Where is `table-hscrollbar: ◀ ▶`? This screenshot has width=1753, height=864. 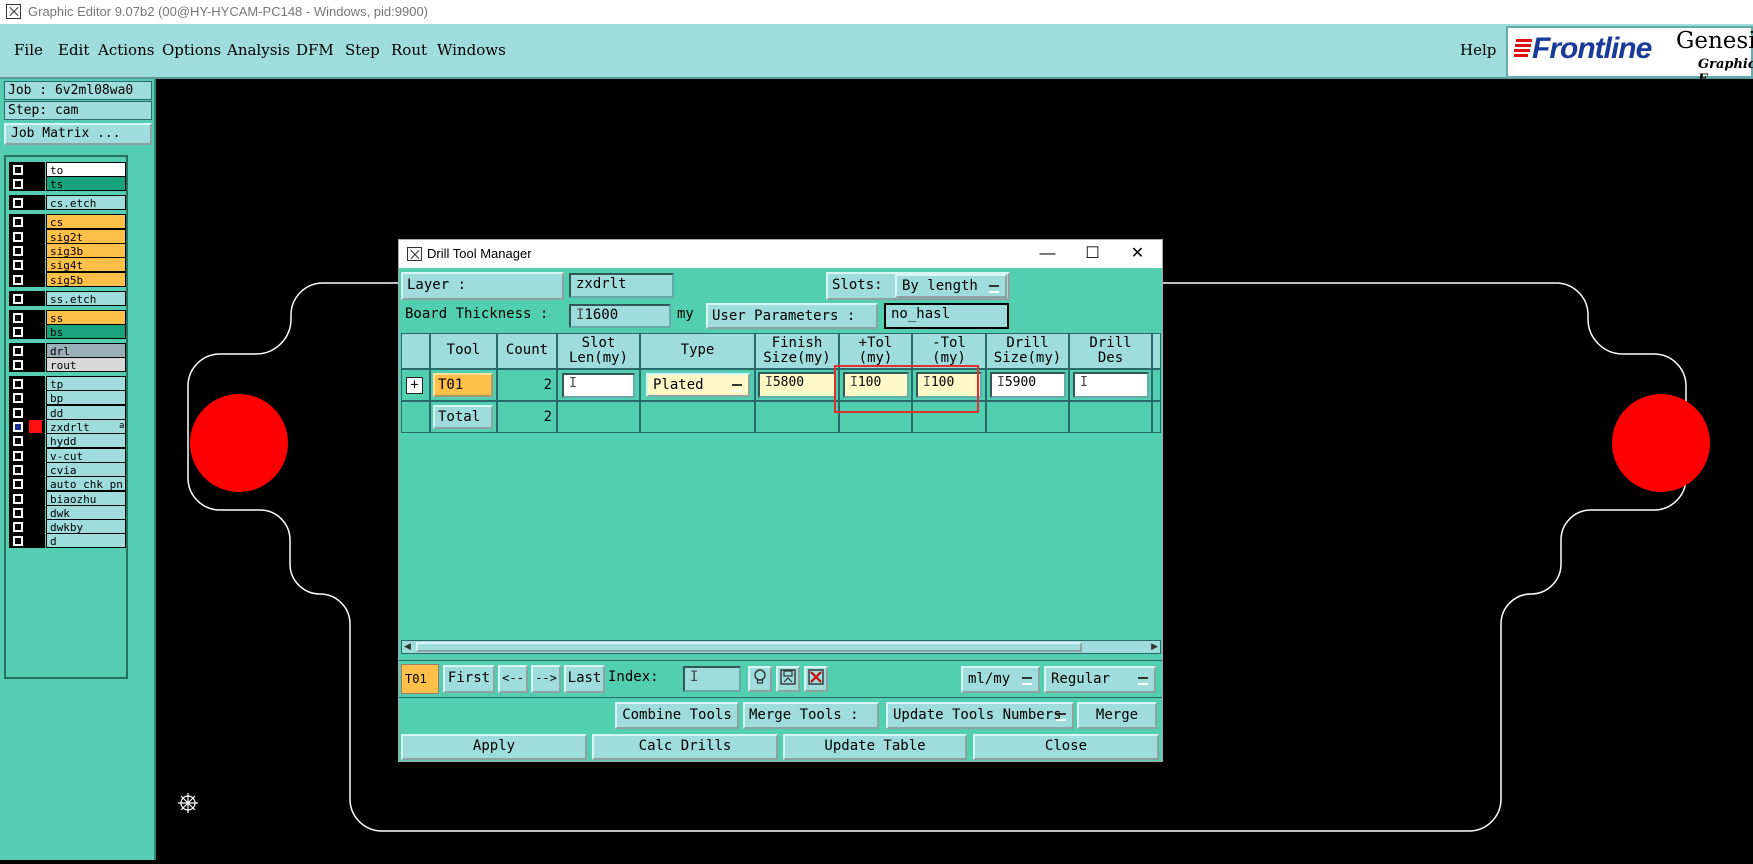 table-hscrollbar: ◀ ▶ is located at coordinates (781, 647).